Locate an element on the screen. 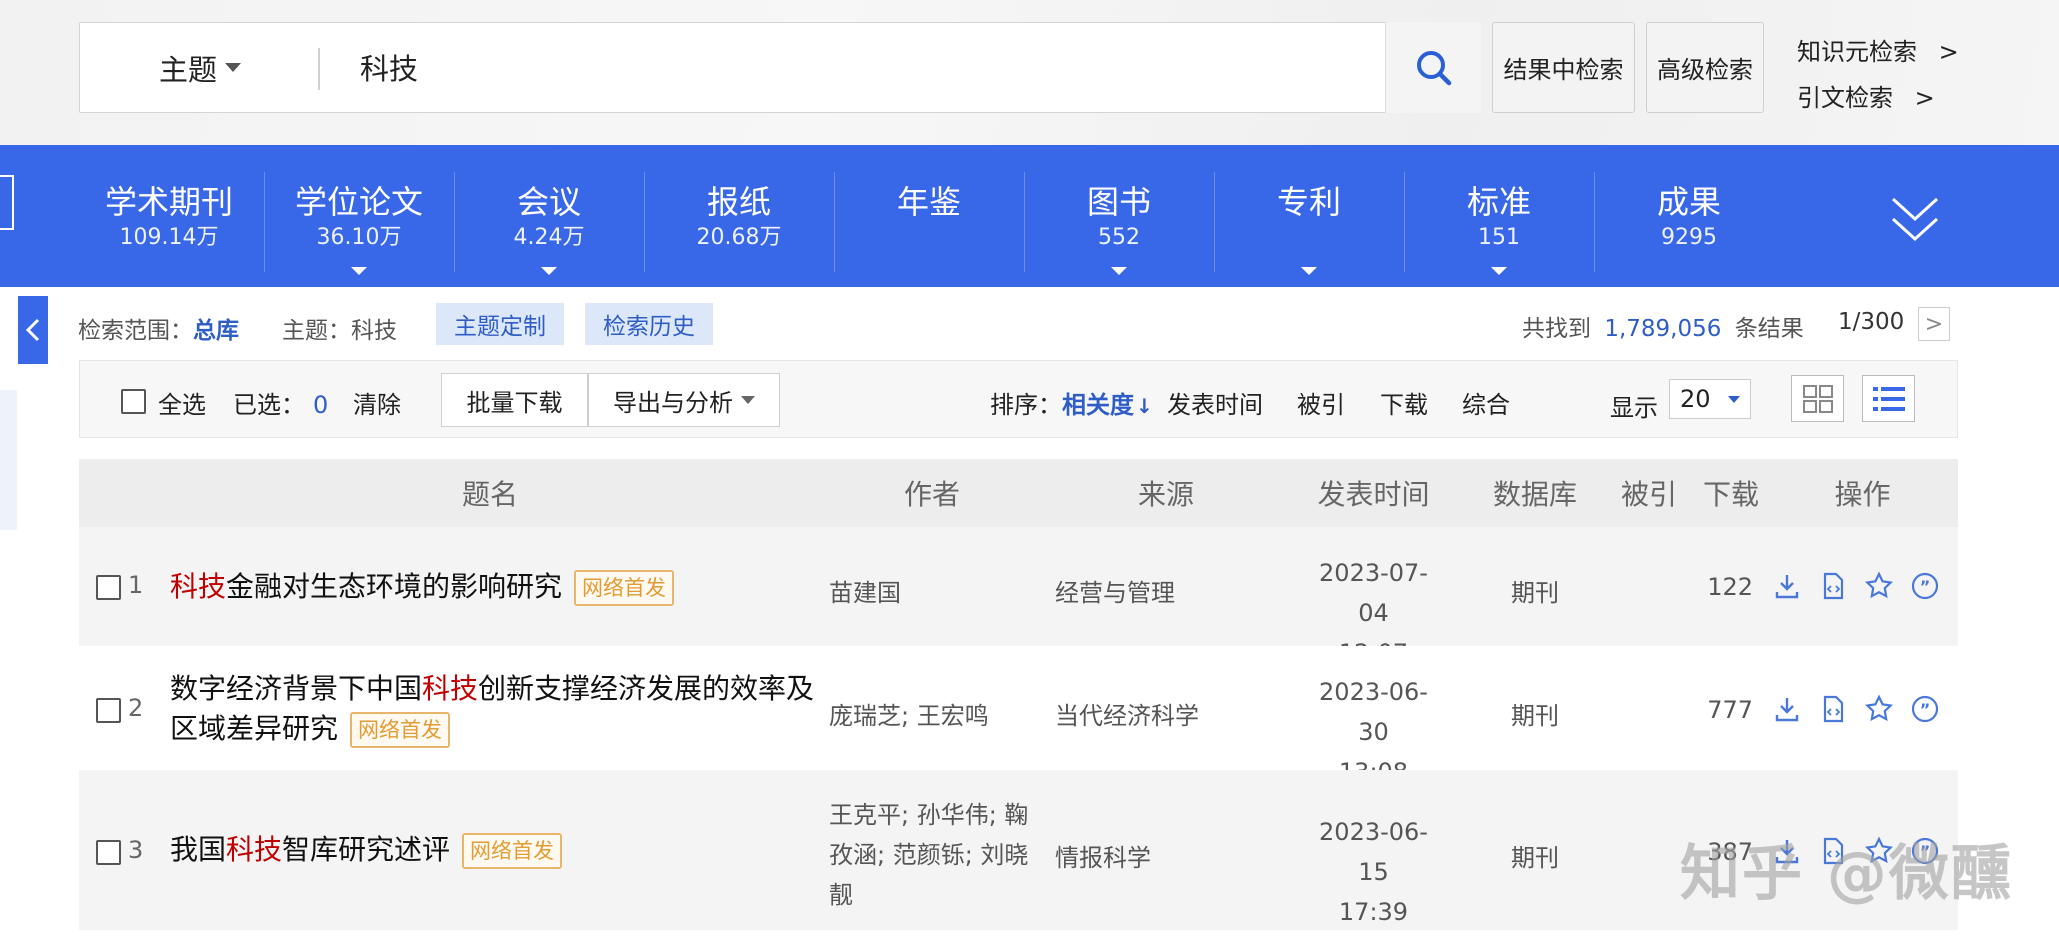  download-count: 777 is located at coordinates (1723, 710).